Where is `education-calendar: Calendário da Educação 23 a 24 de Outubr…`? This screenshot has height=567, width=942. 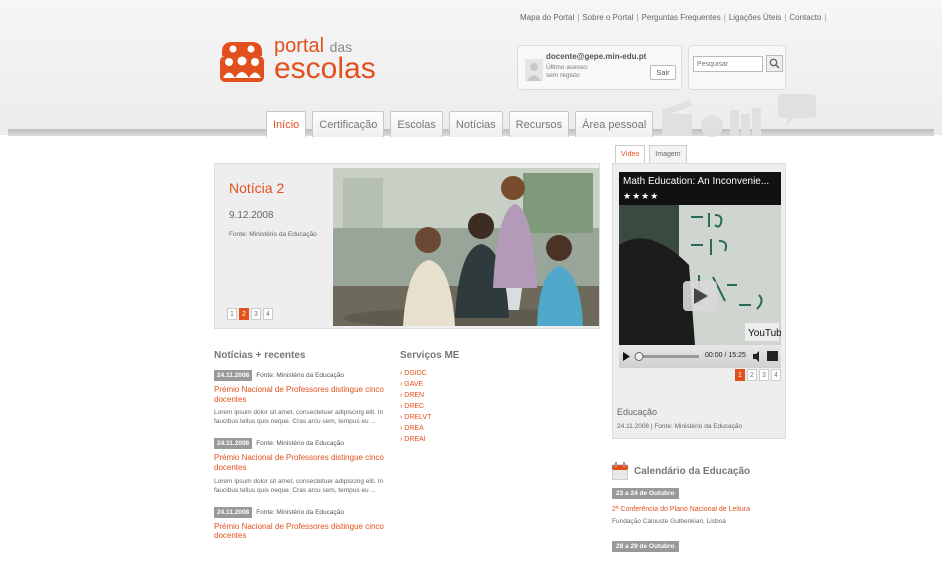
education-calendar: Calendário da Educação 23 a 24 de Outubr… is located at coordinates (699, 507).